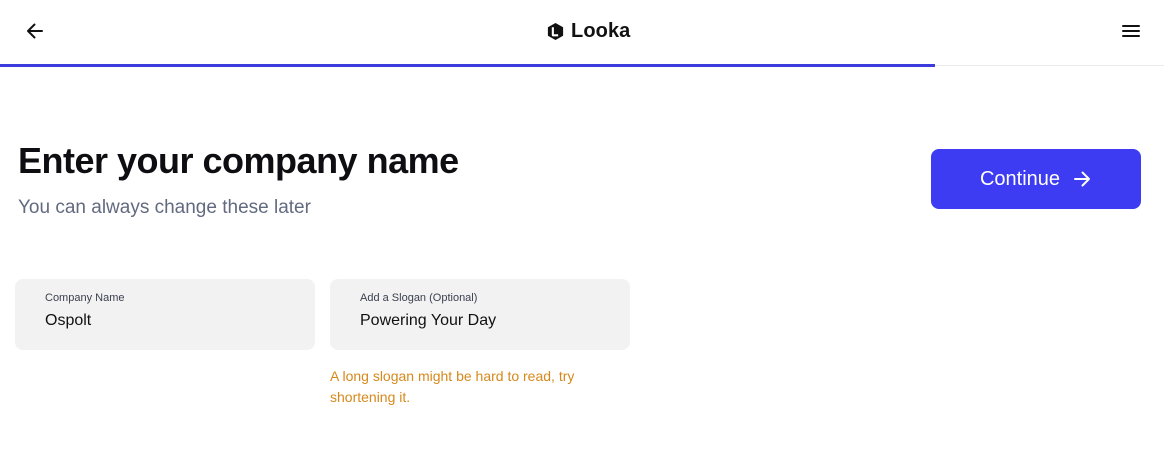 The height and width of the screenshot is (454, 1164). Describe the element at coordinates (419, 298) in the screenshot. I see `slogan-label: Add a Slogan (Optional)` at that location.